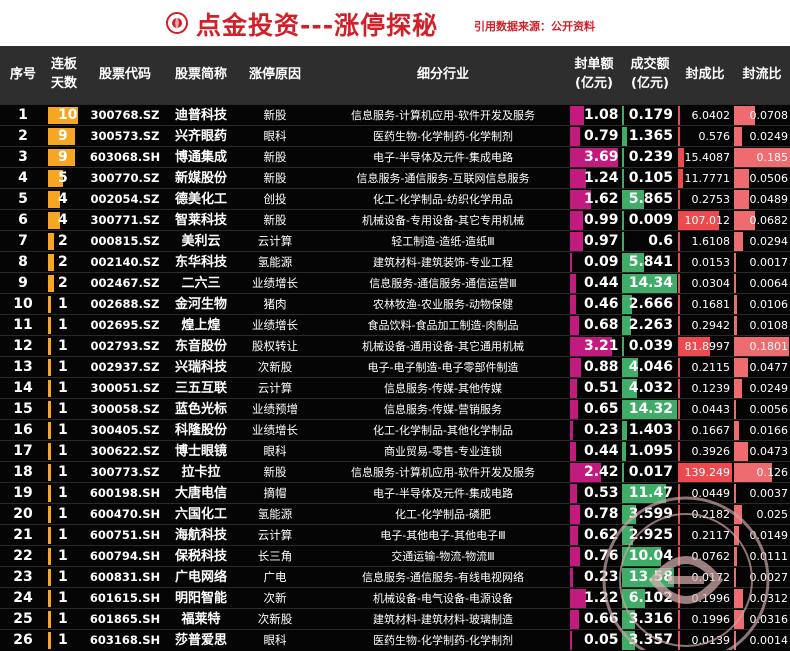  Describe the element at coordinates (649, 220) in the screenshot. I see `turnover-cell: 0.009` at that location.